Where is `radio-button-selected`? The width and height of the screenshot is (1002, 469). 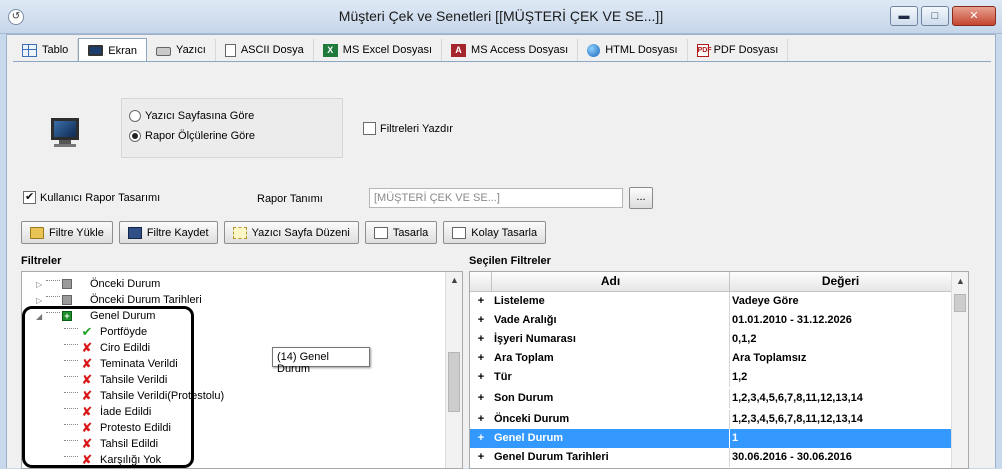 radio-button-selected is located at coordinates (135, 136).